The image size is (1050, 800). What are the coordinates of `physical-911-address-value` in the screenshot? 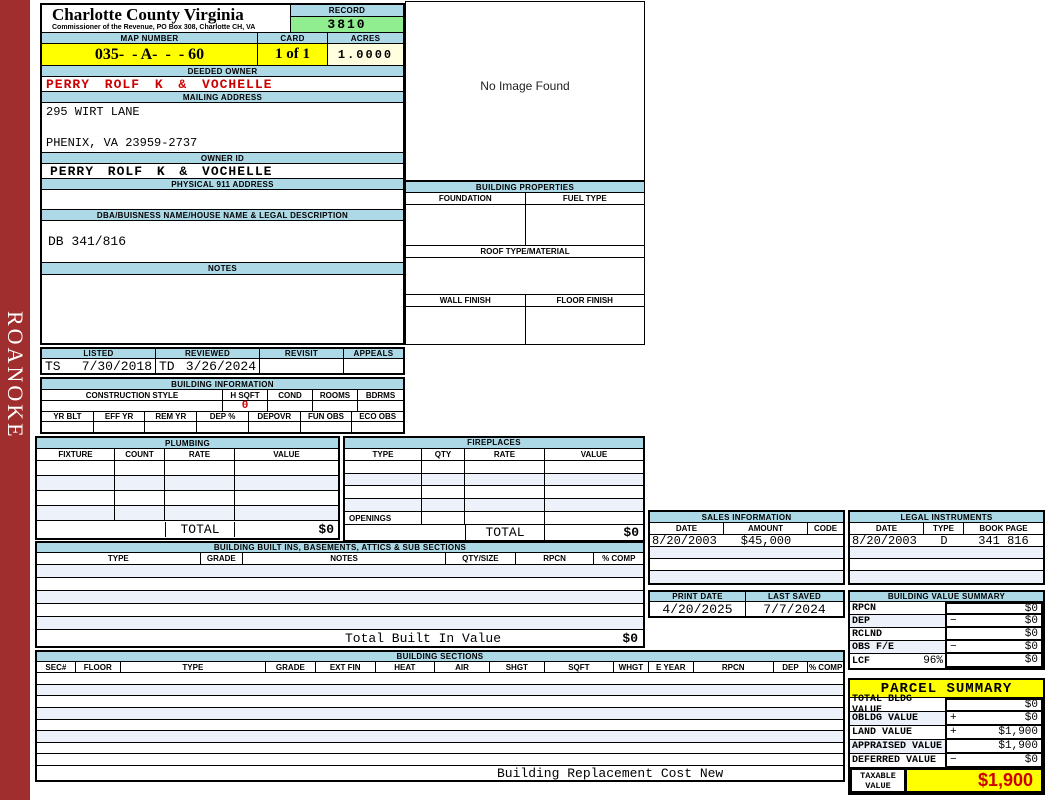 It's located at (222, 200).